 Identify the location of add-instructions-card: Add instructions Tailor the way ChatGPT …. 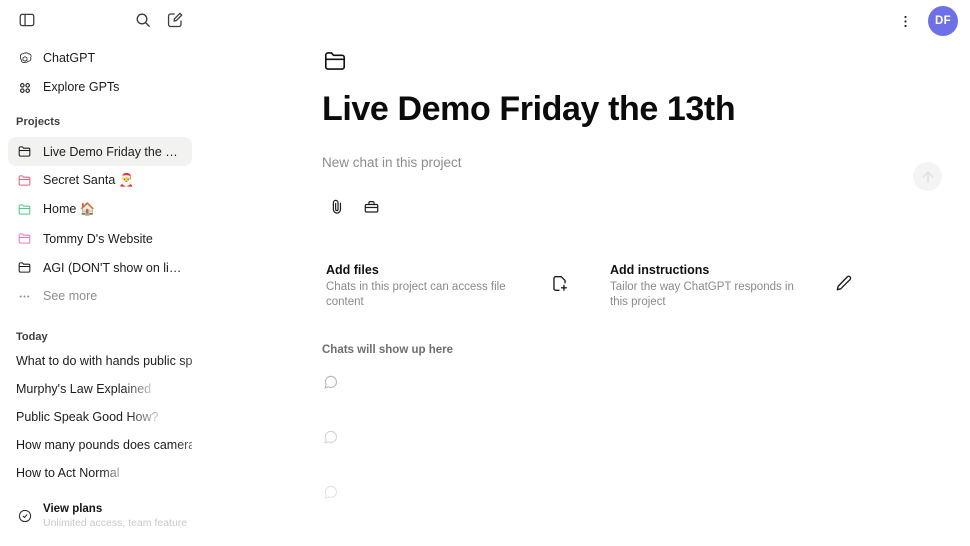
(734, 286).